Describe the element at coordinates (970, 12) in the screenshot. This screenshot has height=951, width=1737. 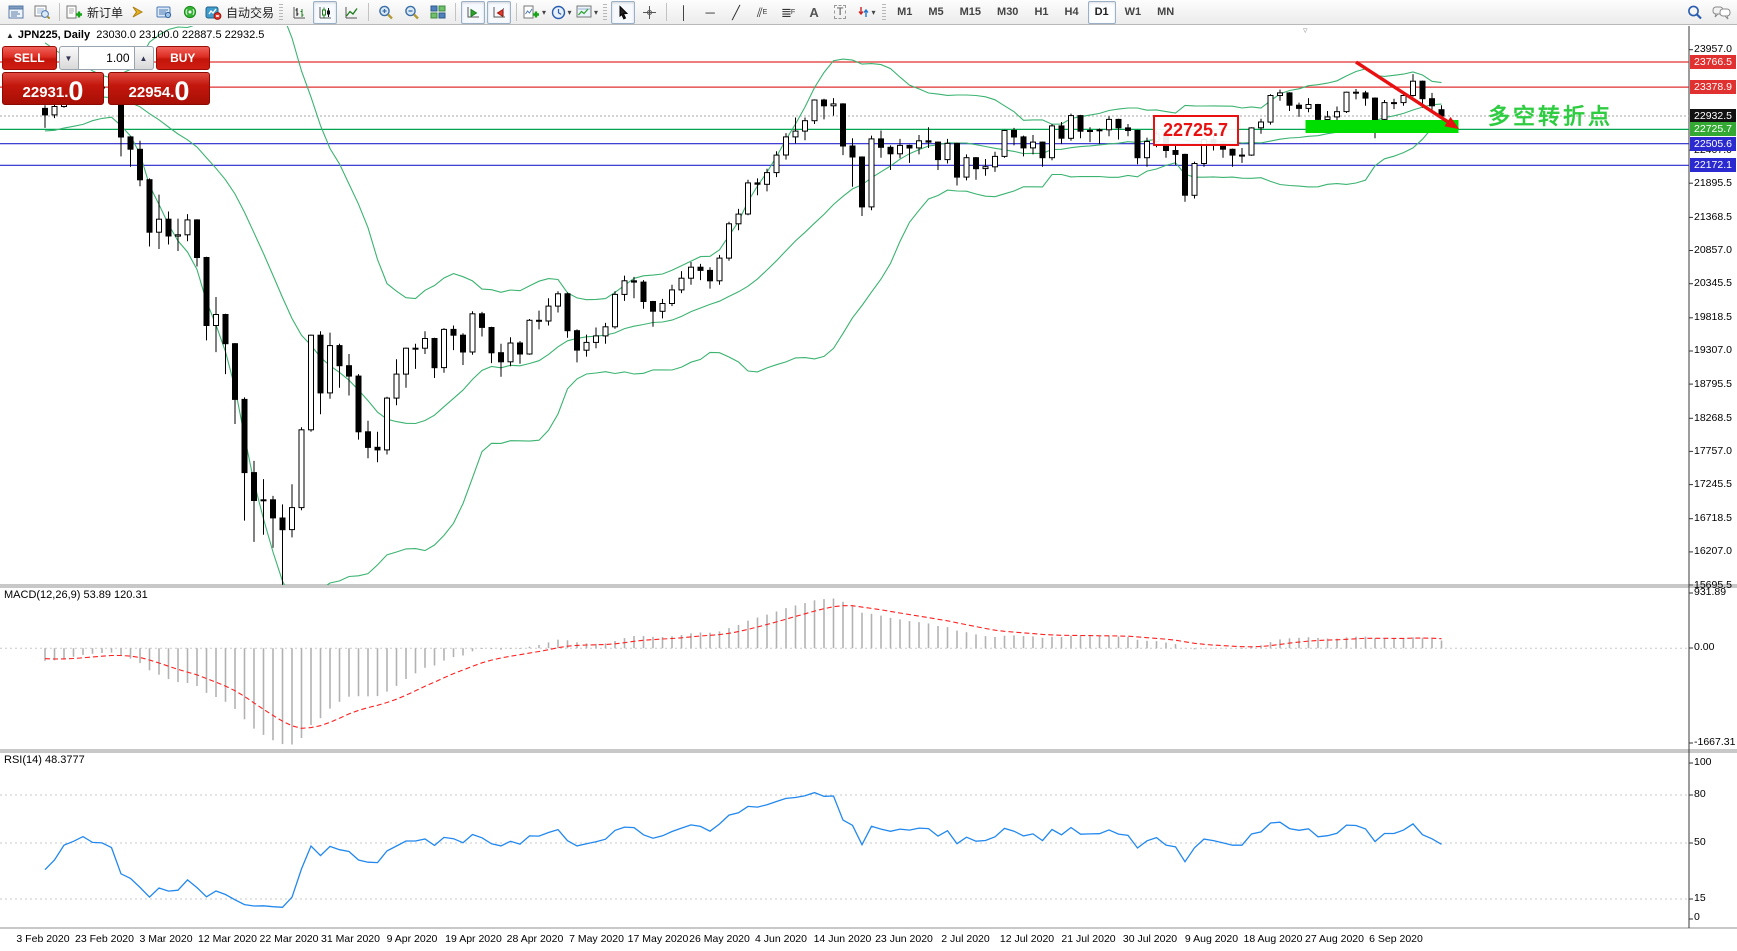
I see `timeframe-m15: M15` at that location.